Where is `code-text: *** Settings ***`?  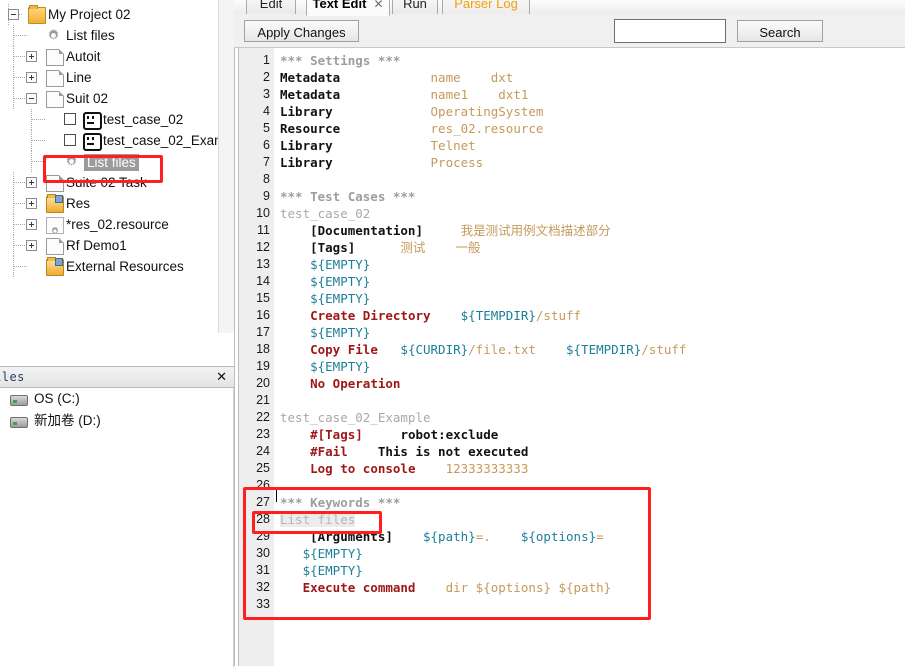
code-text: *** Settings *** is located at coordinates (340, 60).